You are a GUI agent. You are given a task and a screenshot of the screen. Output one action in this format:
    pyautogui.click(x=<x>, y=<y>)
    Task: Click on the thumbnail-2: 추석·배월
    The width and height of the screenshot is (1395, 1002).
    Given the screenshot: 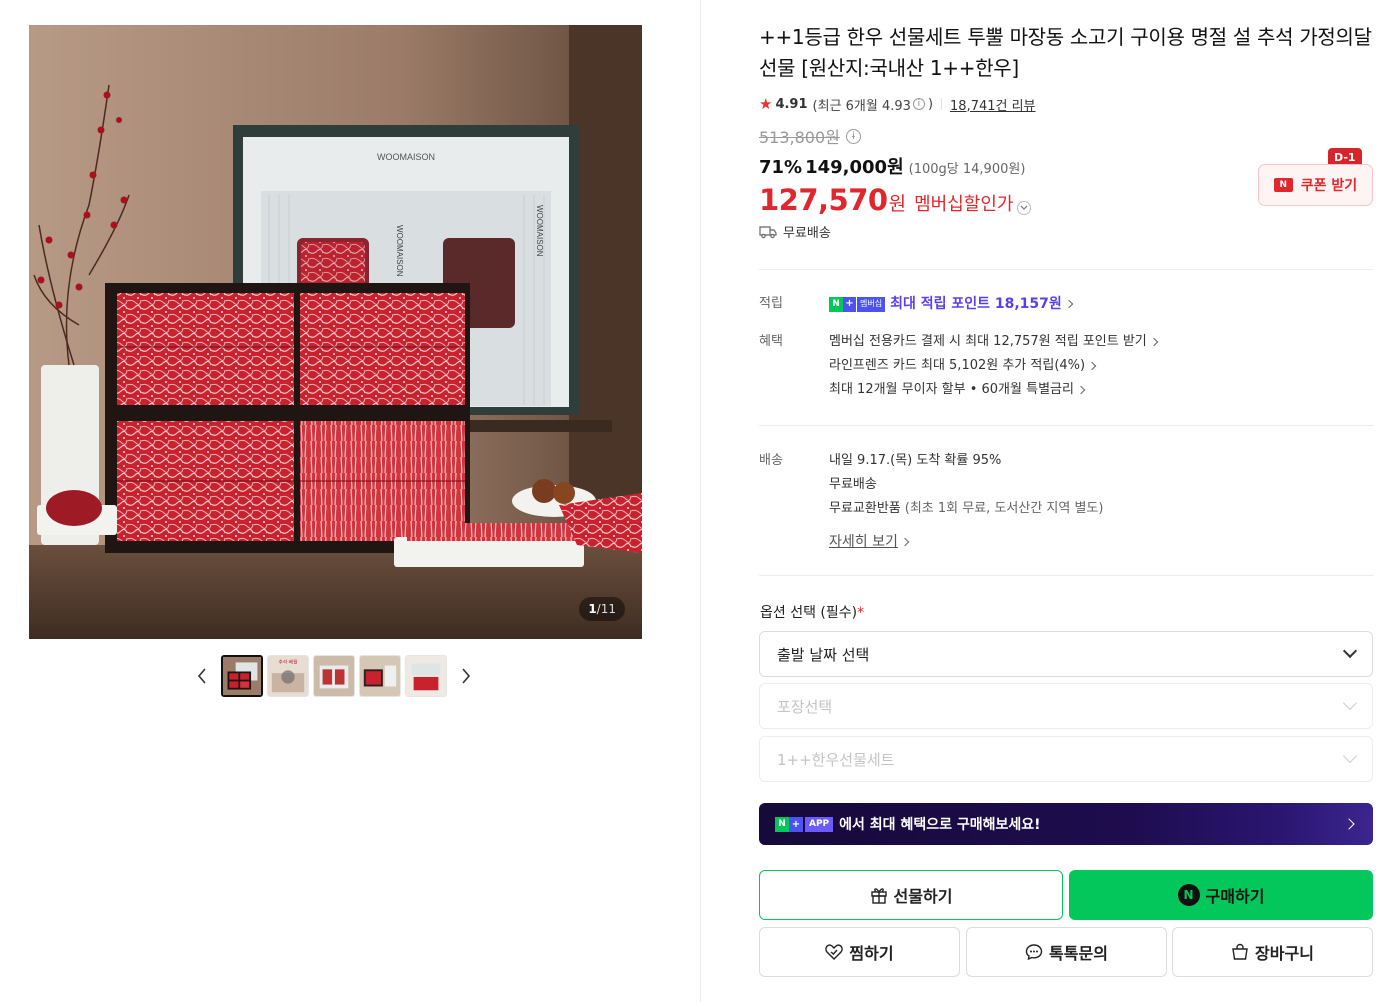 What is the action you would take?
    pyautogui.click(x=288, y=676)
    